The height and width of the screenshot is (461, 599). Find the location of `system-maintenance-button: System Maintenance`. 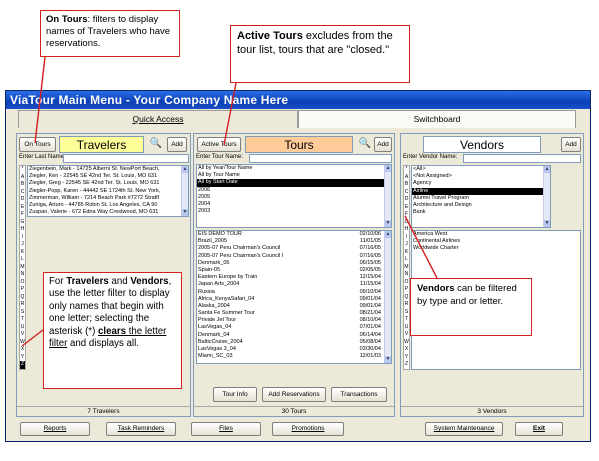

system-maintenance-button: System Maintenance is located at coordinates (464, 429).